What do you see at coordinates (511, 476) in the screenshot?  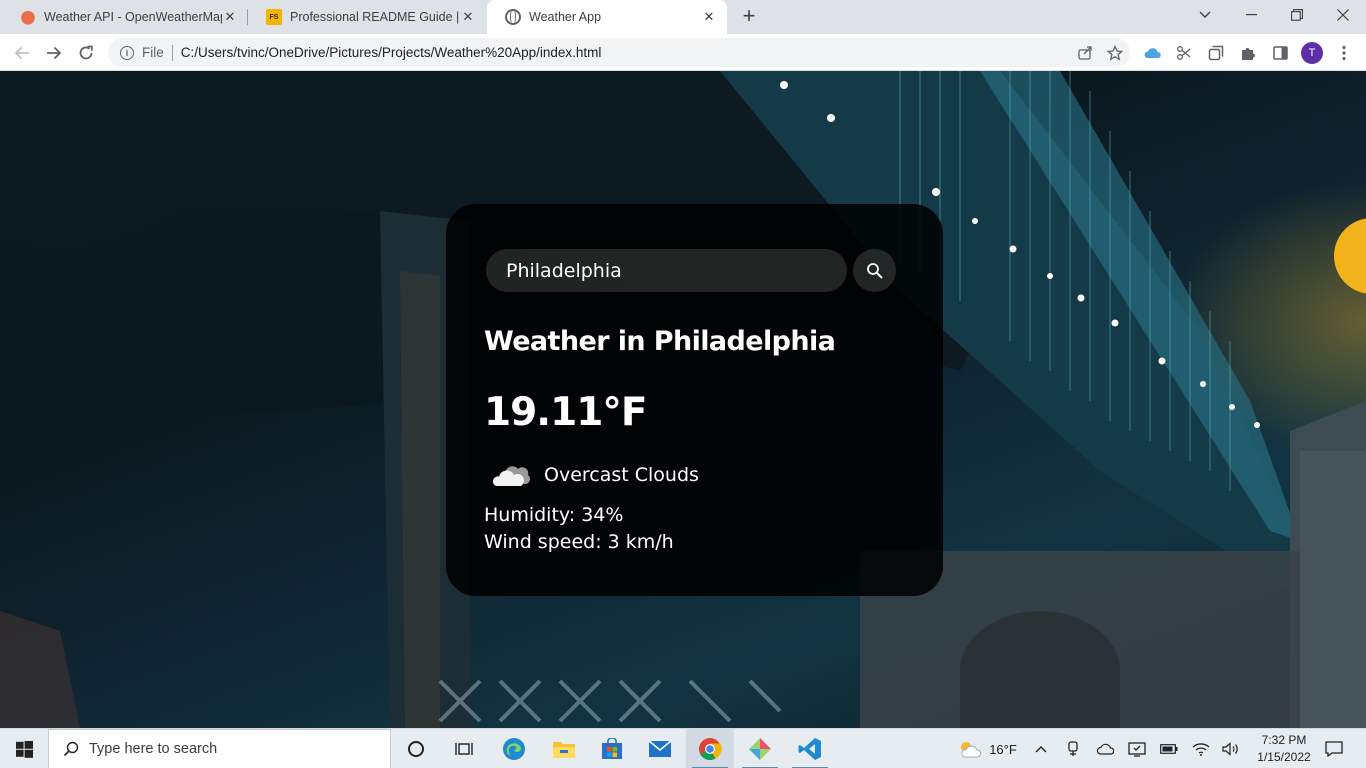 I see `overcast-clouds-icon` at bounding box center [511, 476].